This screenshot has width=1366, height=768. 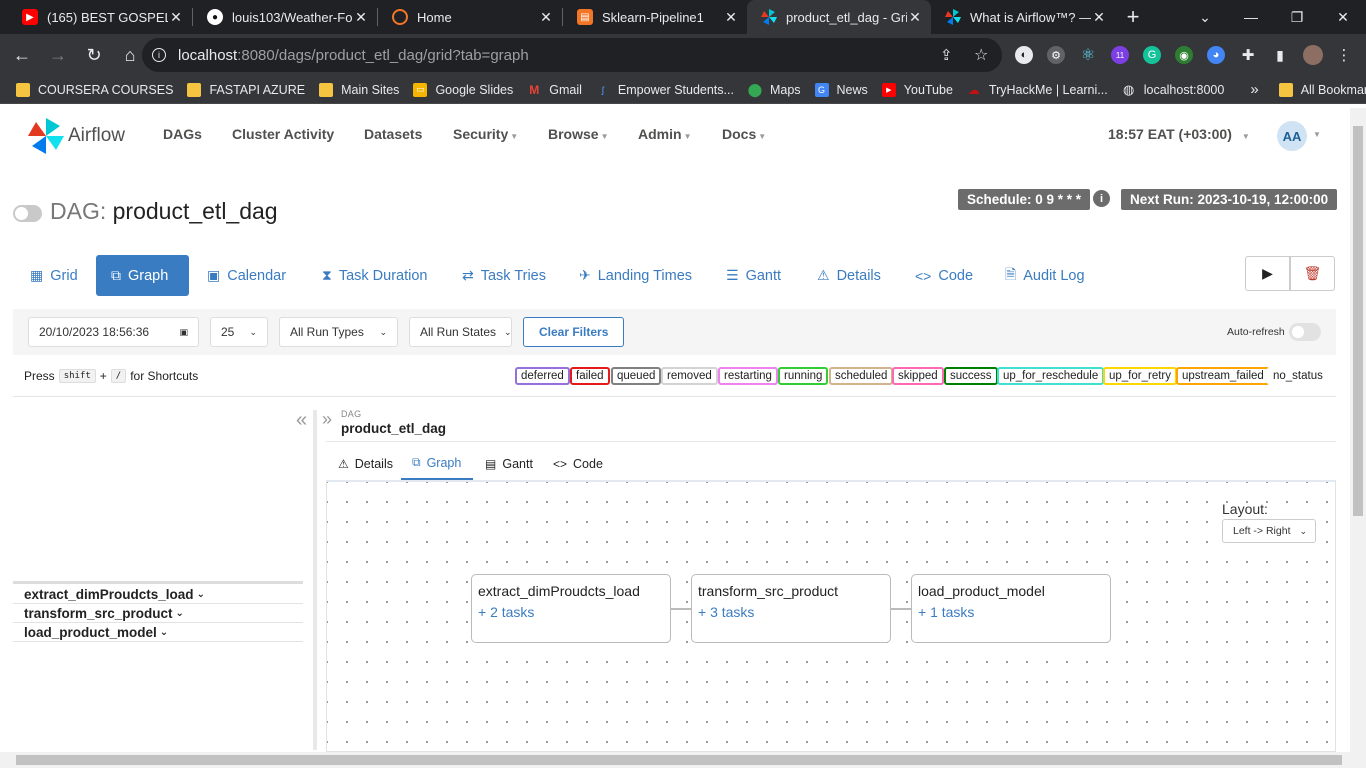 What do you see at coordinates (861, 376) in the screenshot?
I see `state-legend-scheduled: scheduled` at bounding box center [861, 376].